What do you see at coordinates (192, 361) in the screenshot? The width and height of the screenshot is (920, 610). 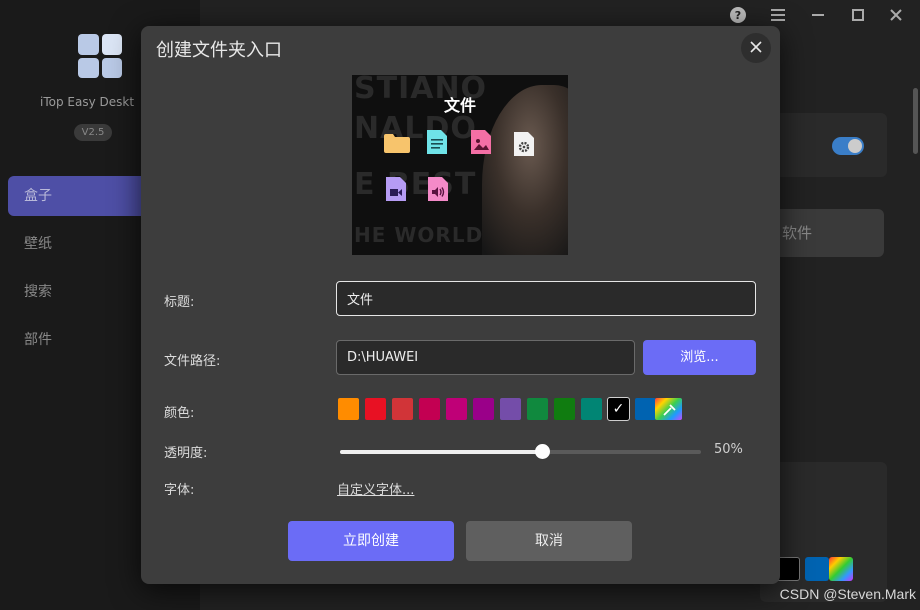 I see `path-label: 文件路径:` at bounding box center [192, 361].